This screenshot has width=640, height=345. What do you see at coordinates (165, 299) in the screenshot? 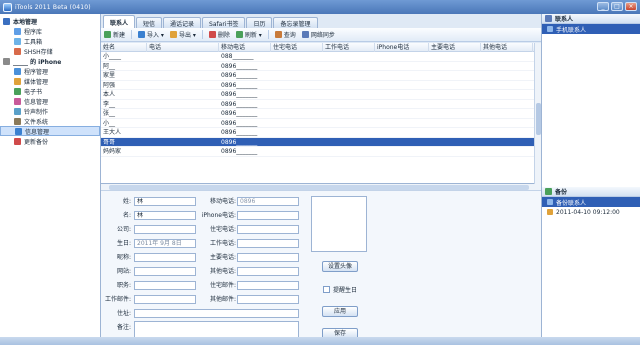
I see `work-email-input` at bounding box center [165, 299].